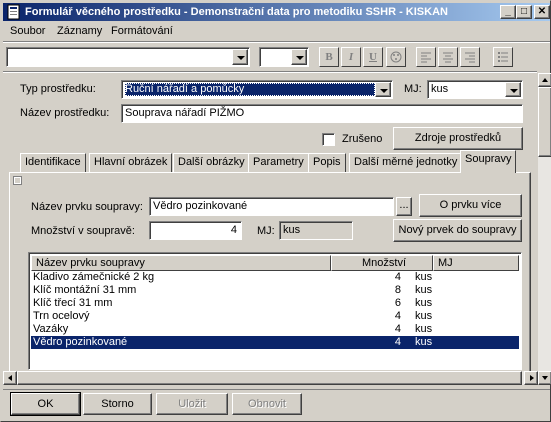 The height and width of the screenshot is (422, 551). Describe the element at coordinates (211, 162) in the screenshot. I see `tab-dalsi-obrazky: Další obrázky` at that location.